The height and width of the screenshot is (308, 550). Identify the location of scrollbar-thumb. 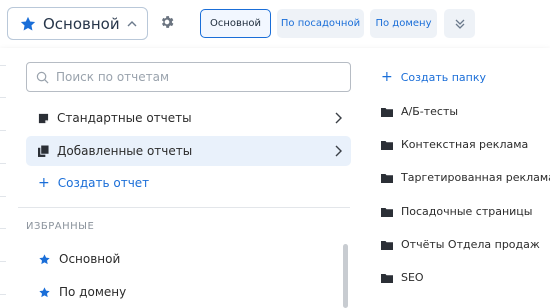
(345, 276).